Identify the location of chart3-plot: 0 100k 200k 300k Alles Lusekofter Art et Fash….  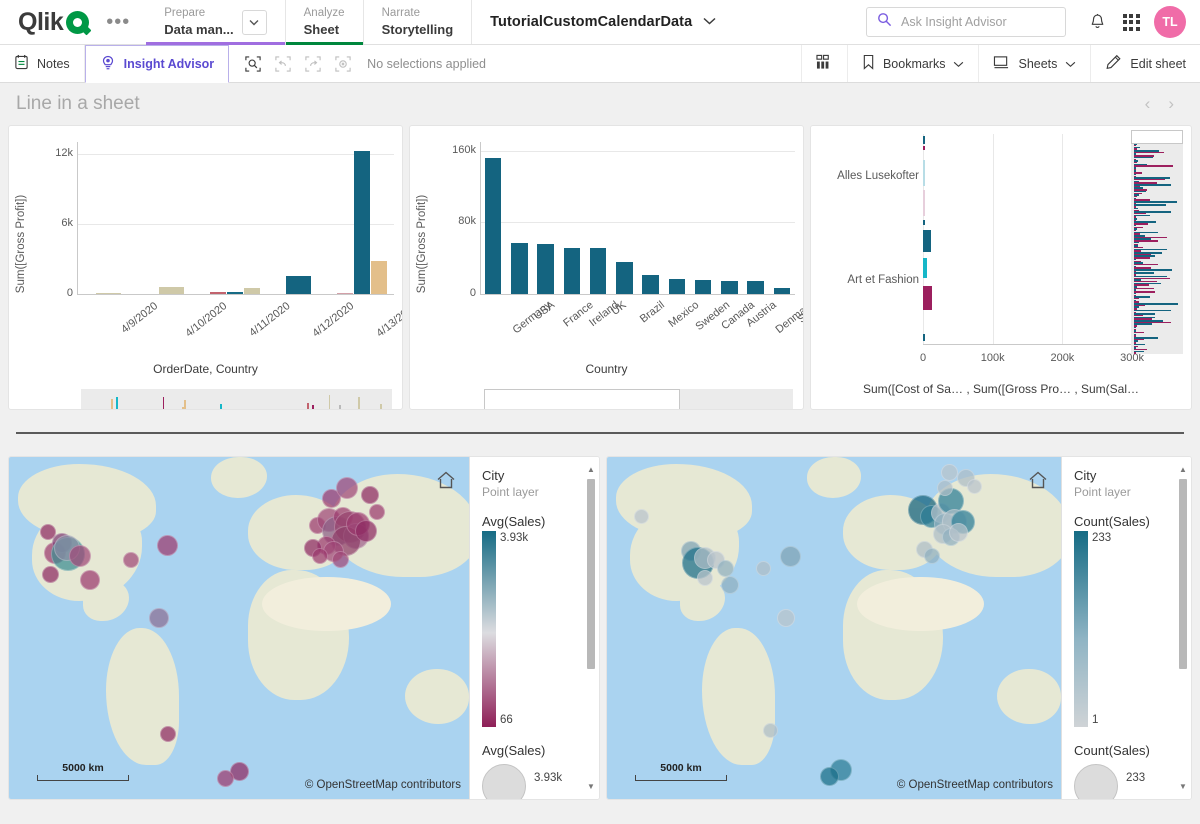
(1001, 267).